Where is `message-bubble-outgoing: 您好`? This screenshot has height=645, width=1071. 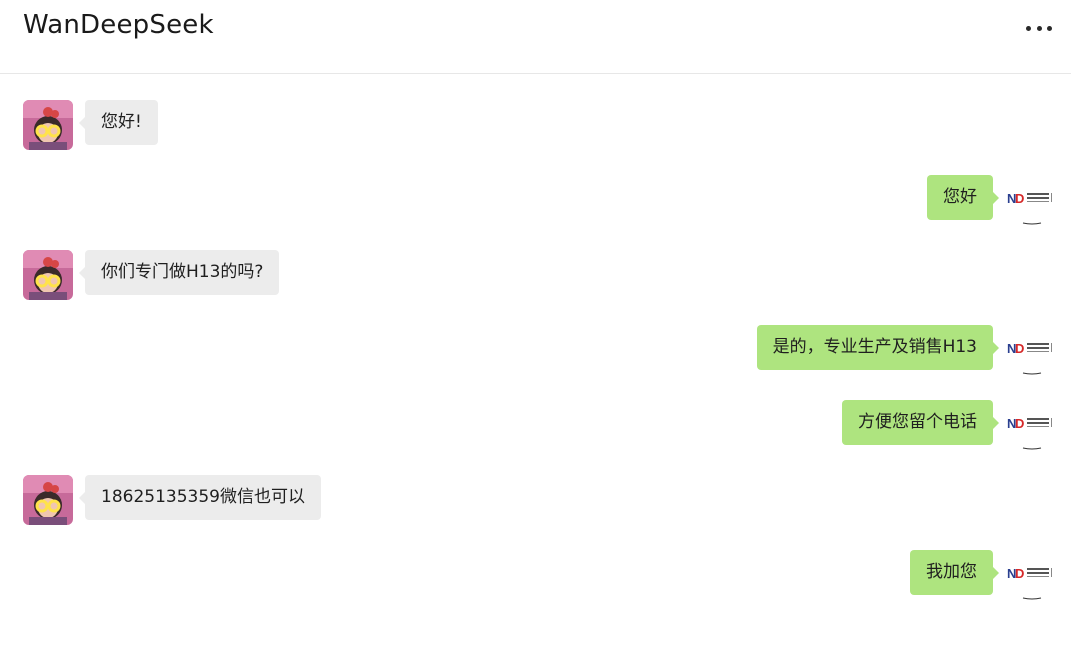
message-bubble-outgoing: 您好 is located at coordinates (963, 197).